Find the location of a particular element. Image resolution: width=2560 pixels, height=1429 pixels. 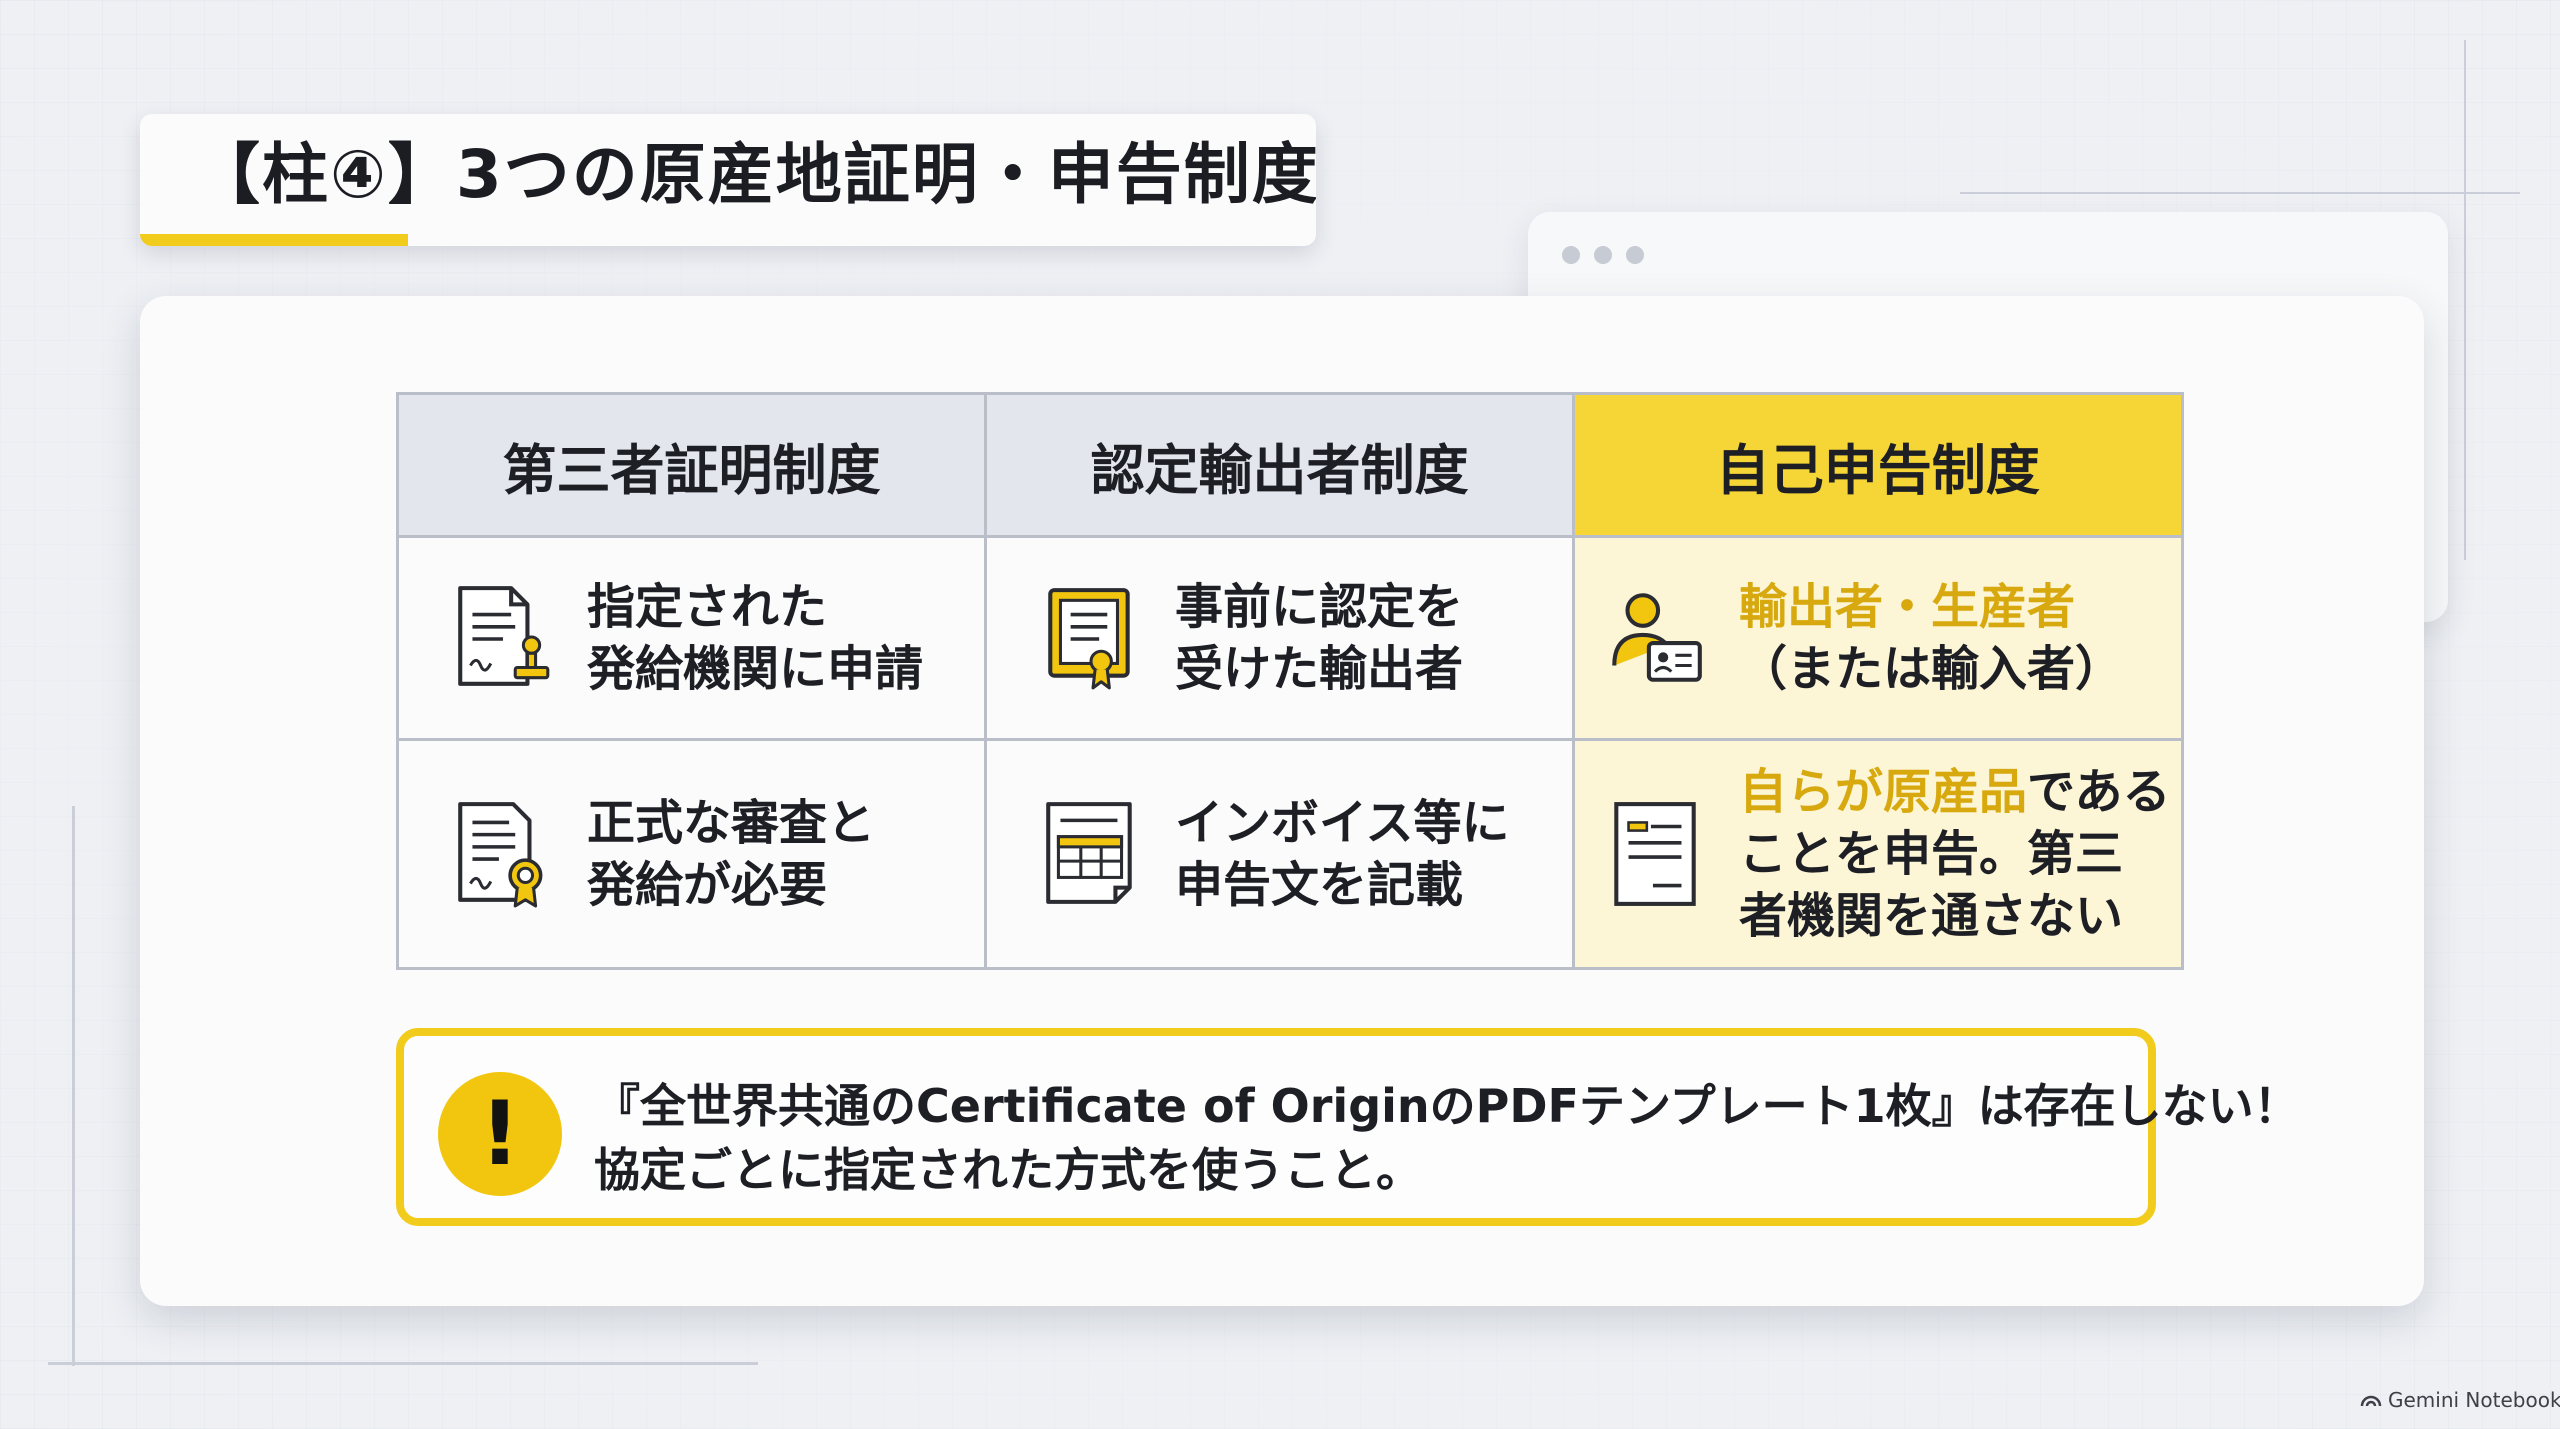

cell-text: ことを申告。第三 is located at coordinates (1931, 854).